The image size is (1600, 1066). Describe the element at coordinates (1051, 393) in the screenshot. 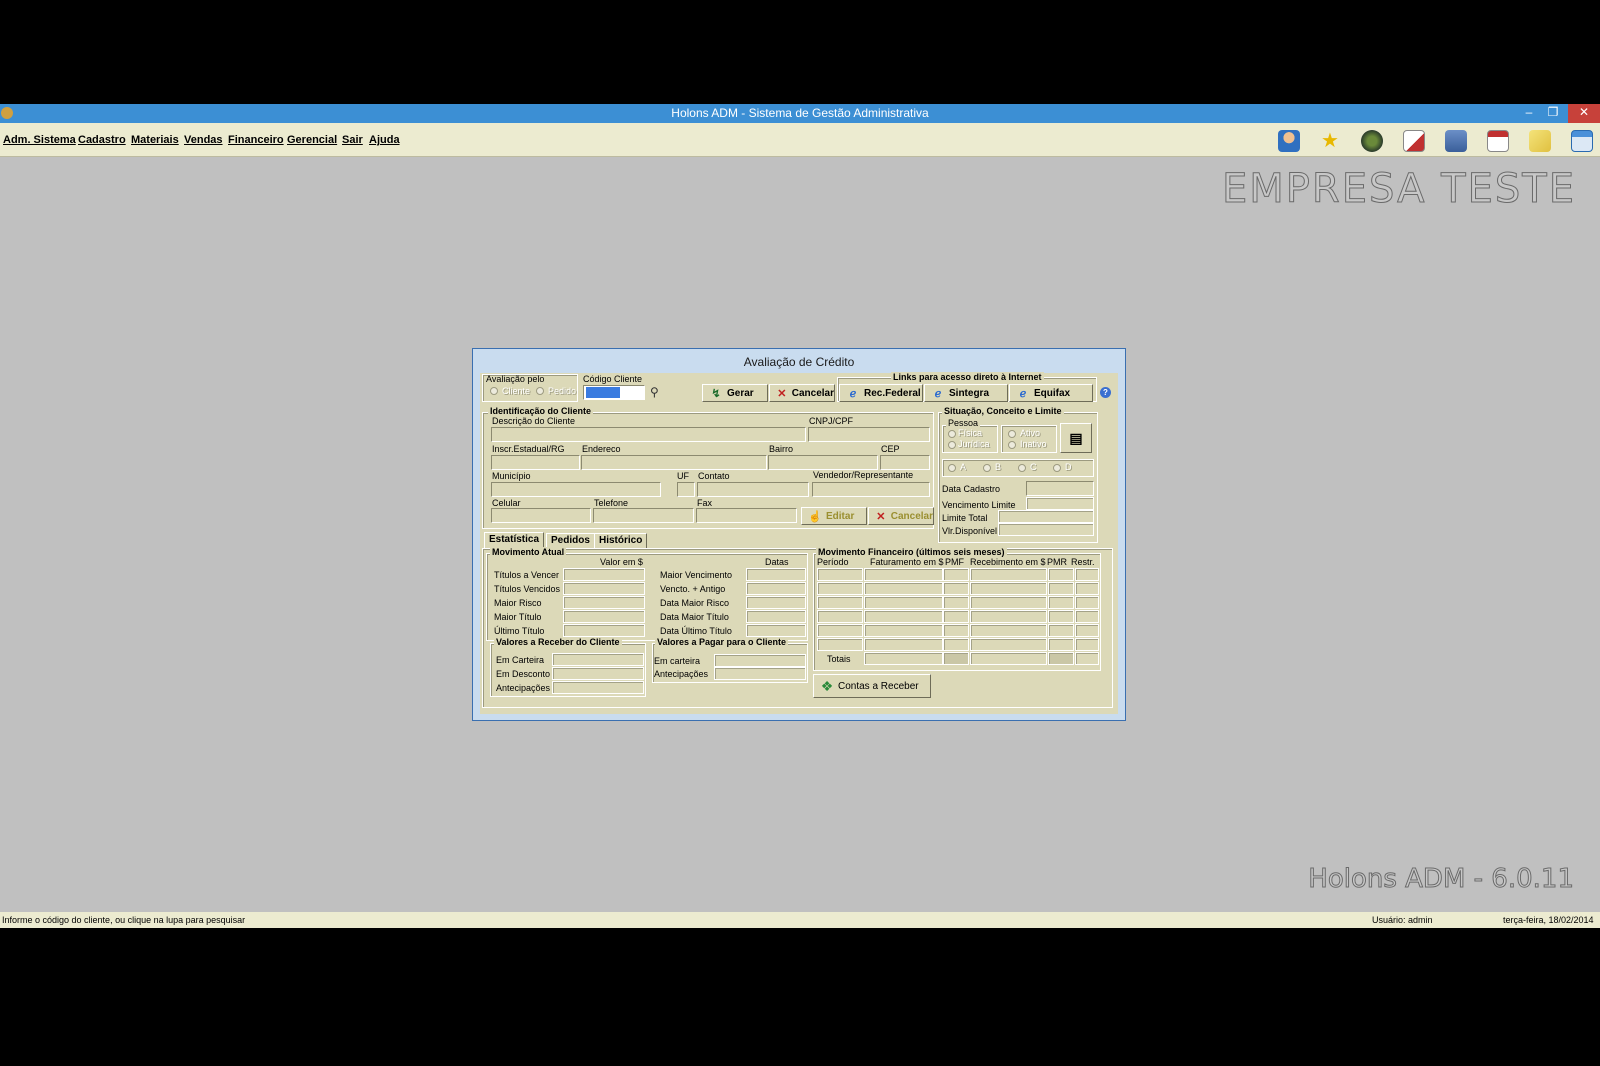

I see `equifax-button: ℯ Equifax` at that location.